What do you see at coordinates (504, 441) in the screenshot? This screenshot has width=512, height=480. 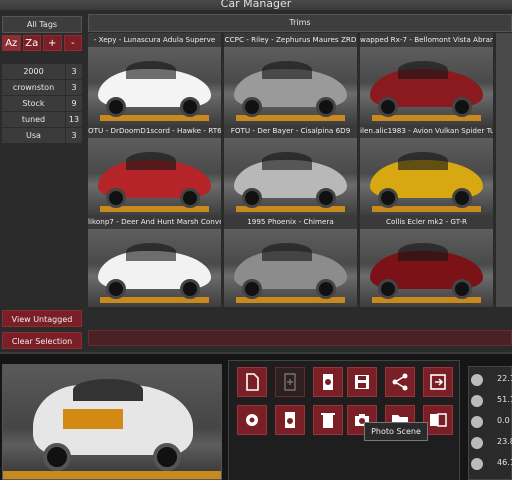 I see `stat-value: 23.8` at bounding box center [504, 441].